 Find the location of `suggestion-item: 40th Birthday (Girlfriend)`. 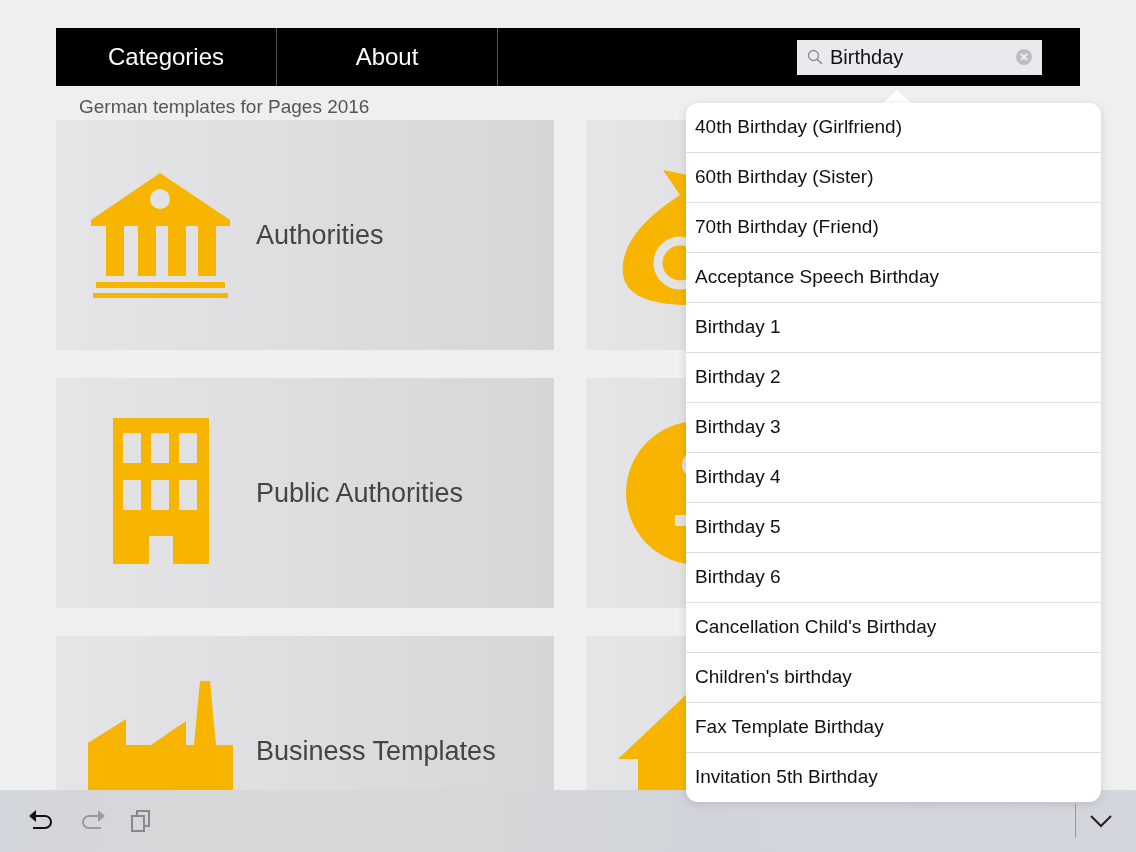

suggestion-item: 40th Birthday (Girlfriend) is located at coordinates (893, 128).